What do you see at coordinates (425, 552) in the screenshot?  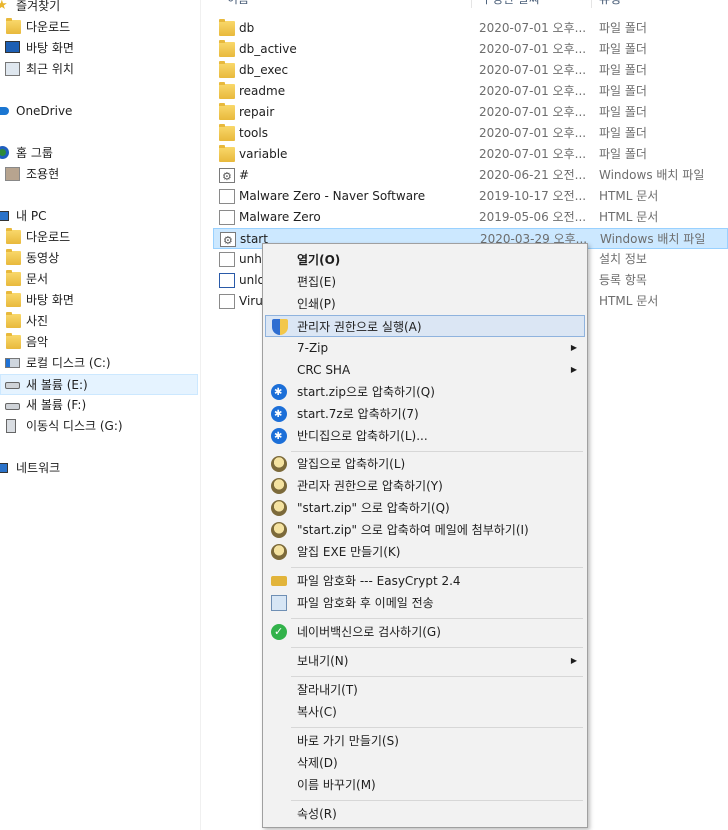 I see `menu-alzip-exe: 알집 EXE 만들기(K)` at bounding box center [425, 552].